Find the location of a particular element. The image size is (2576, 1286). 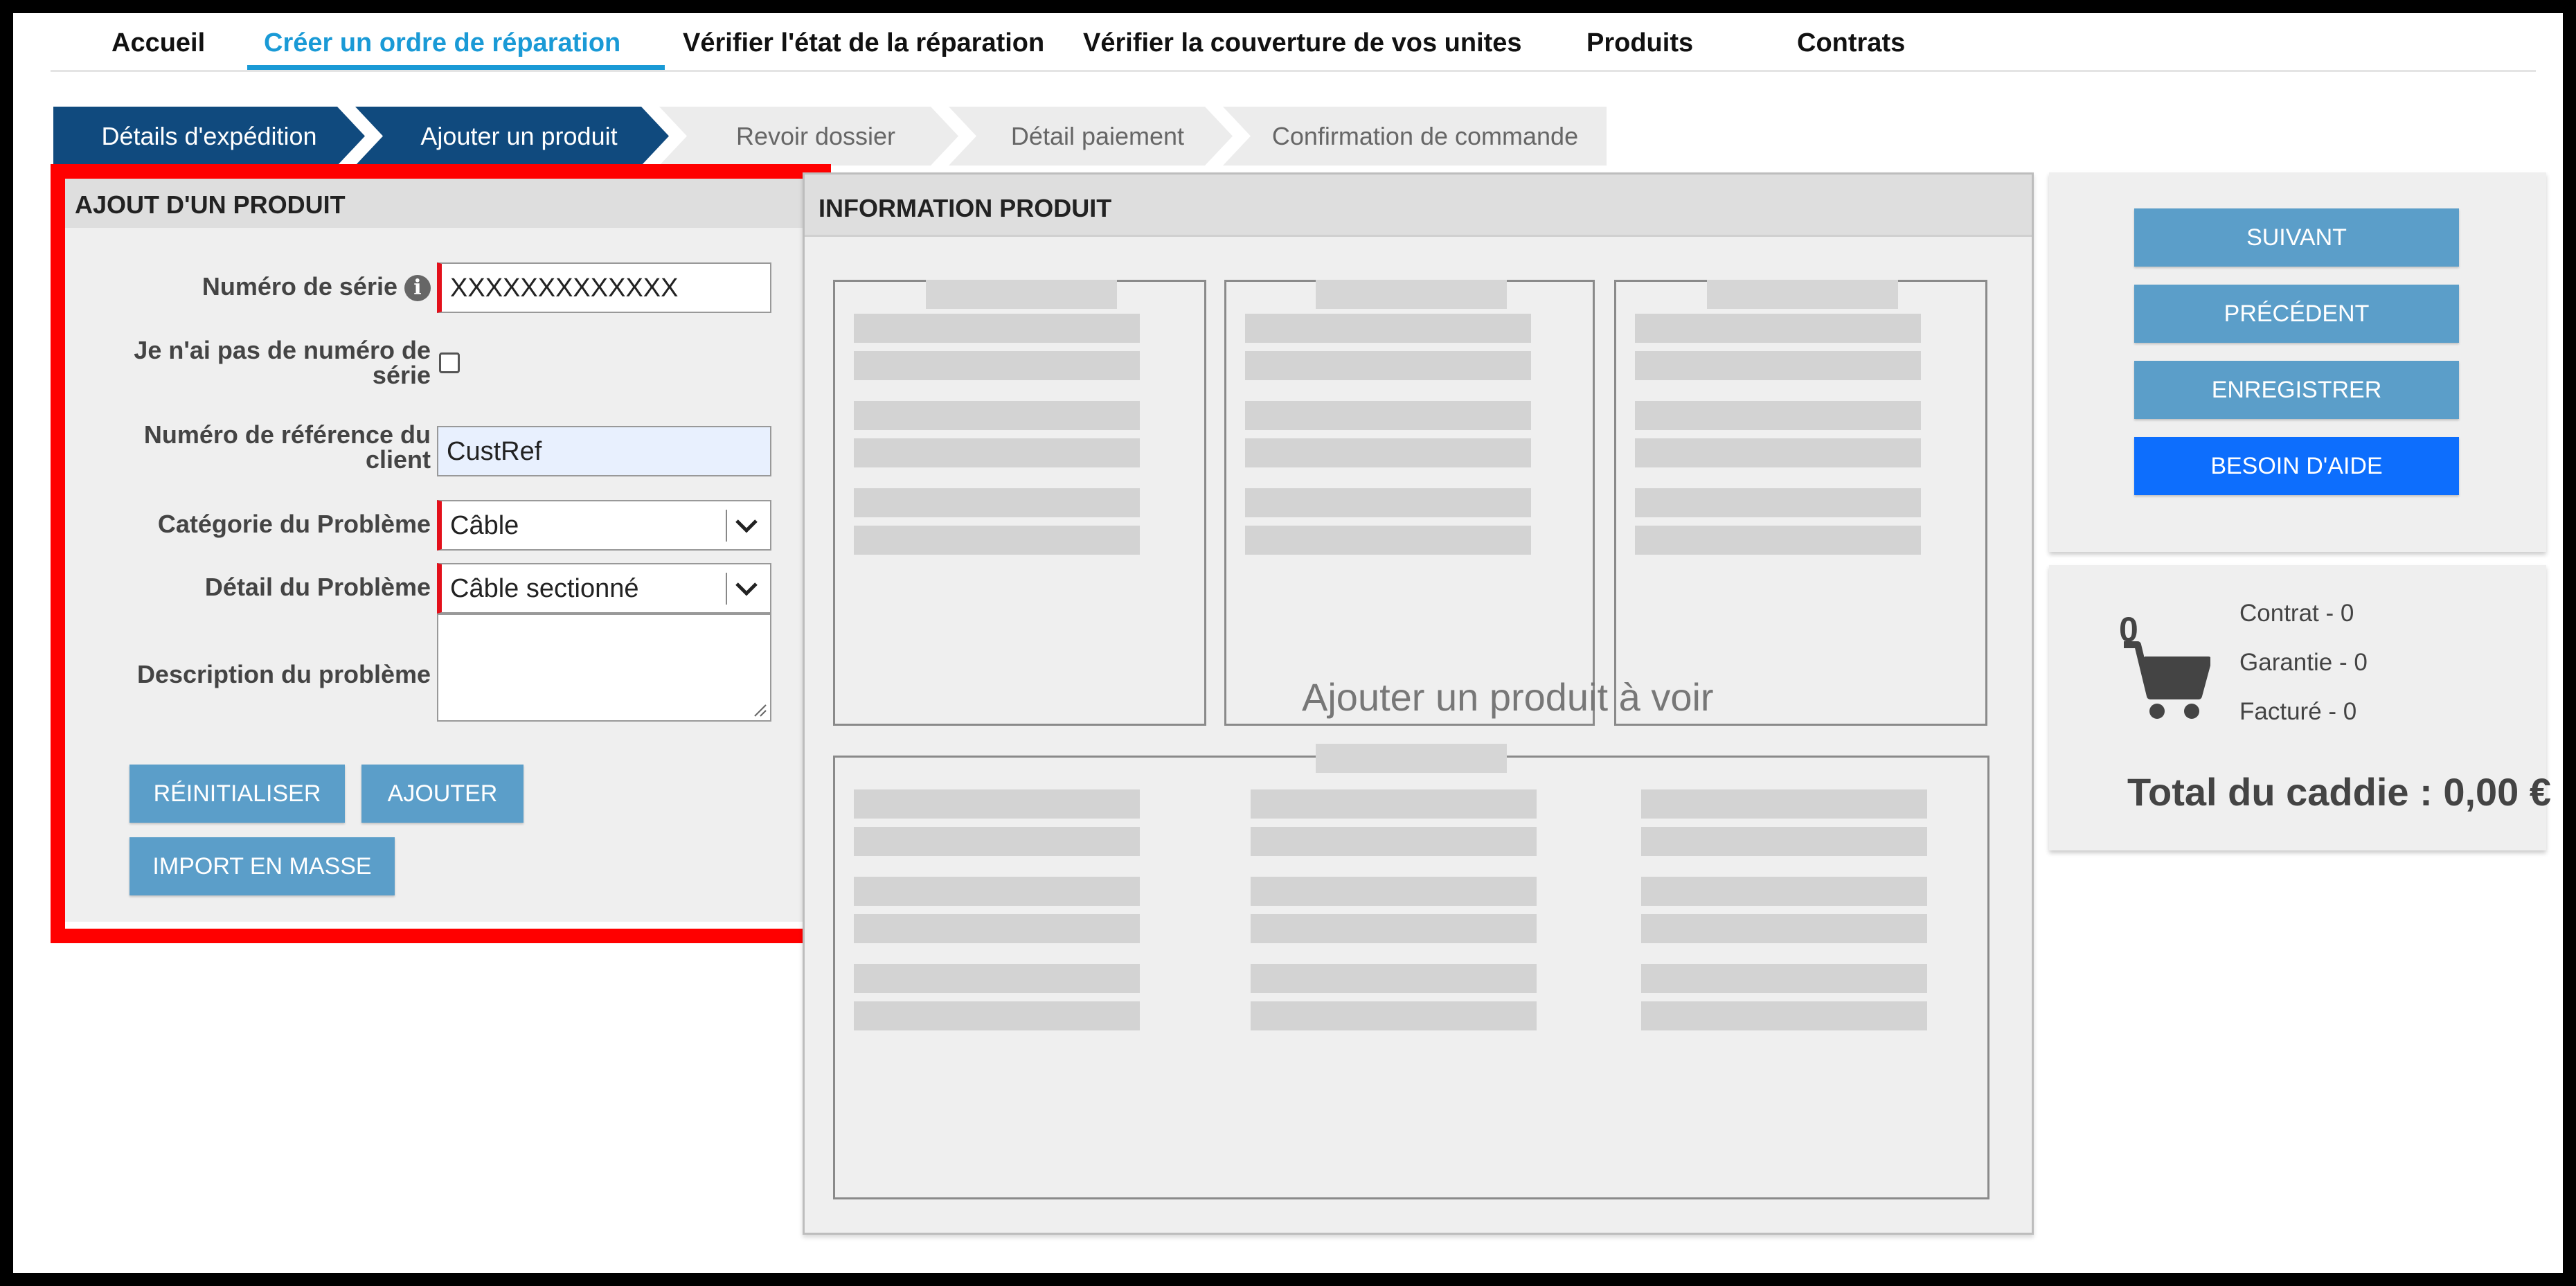

info-icon: i is located at coordinates (417, 288).